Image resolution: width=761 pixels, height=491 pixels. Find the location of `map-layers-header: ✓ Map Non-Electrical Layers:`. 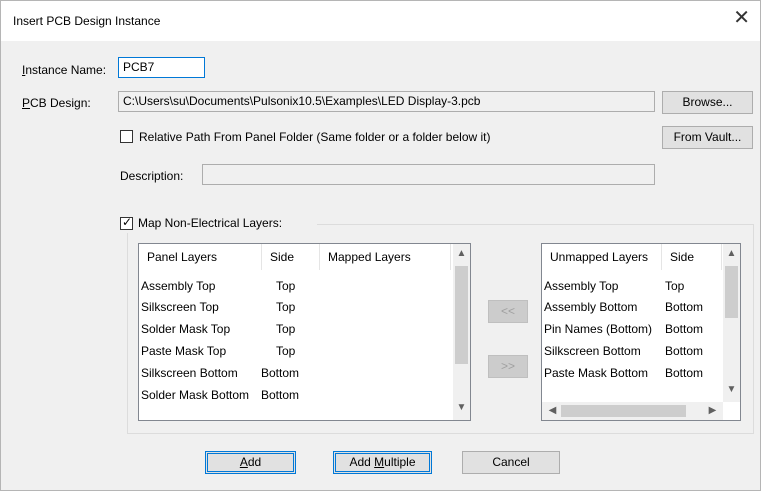

map-layers-header: ✓ Map Non-Electrical Layers: is located at coordinates (217, 223).